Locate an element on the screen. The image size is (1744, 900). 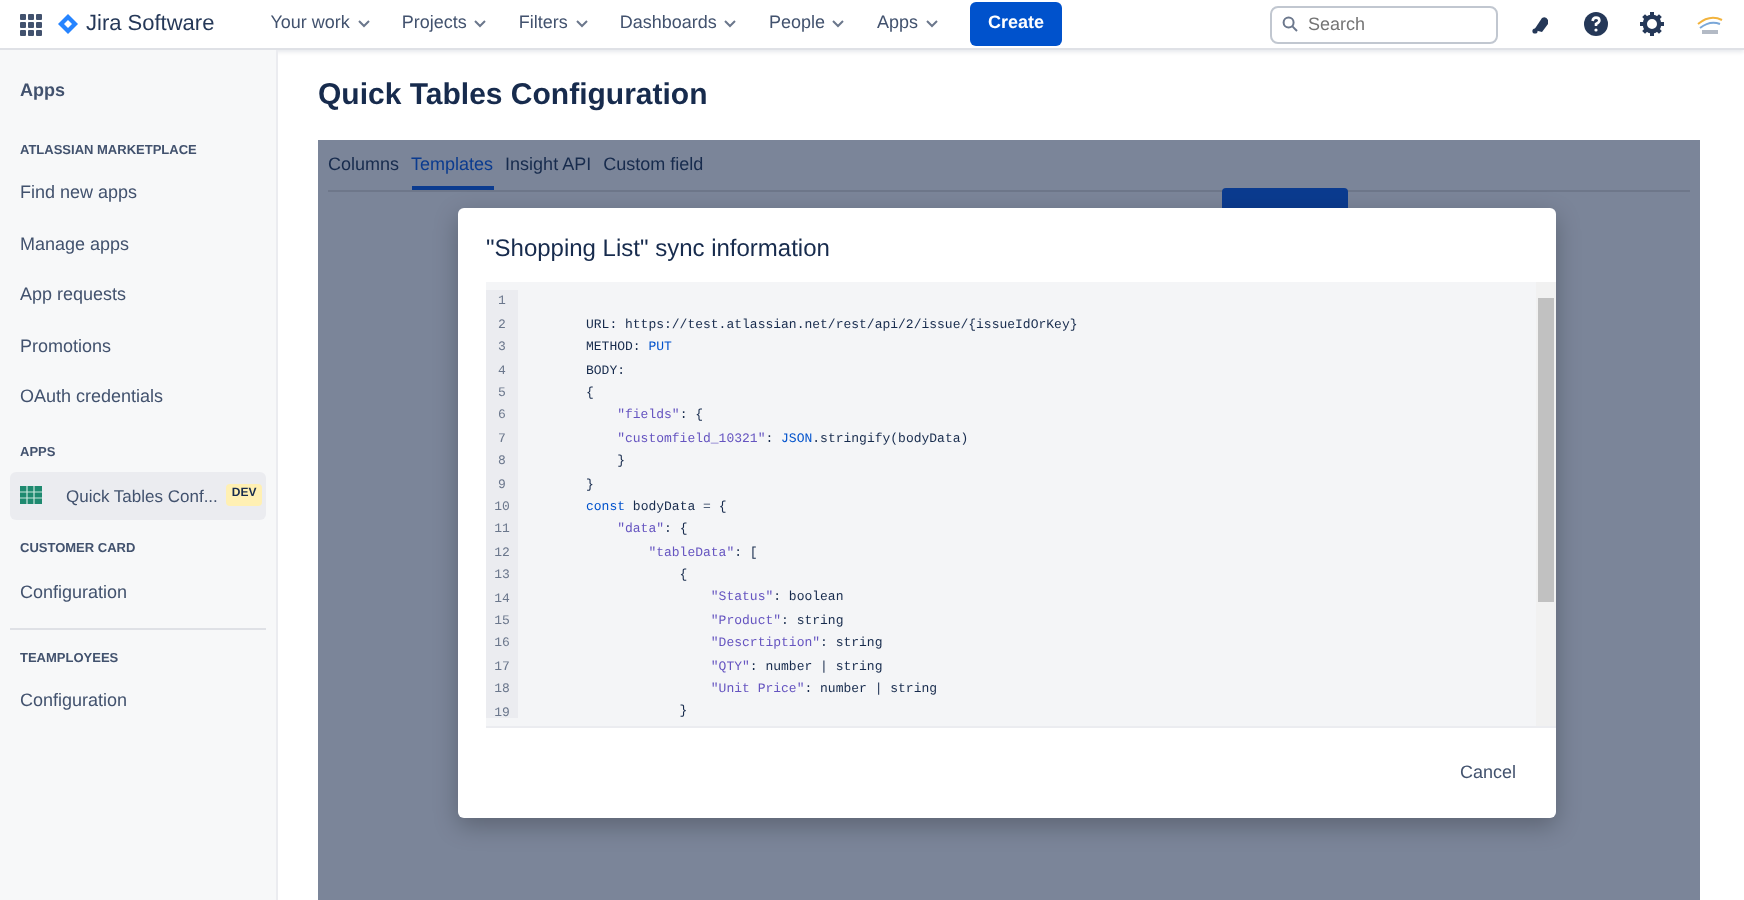
nav-menu: Your work is located at coordinates (320, 24).